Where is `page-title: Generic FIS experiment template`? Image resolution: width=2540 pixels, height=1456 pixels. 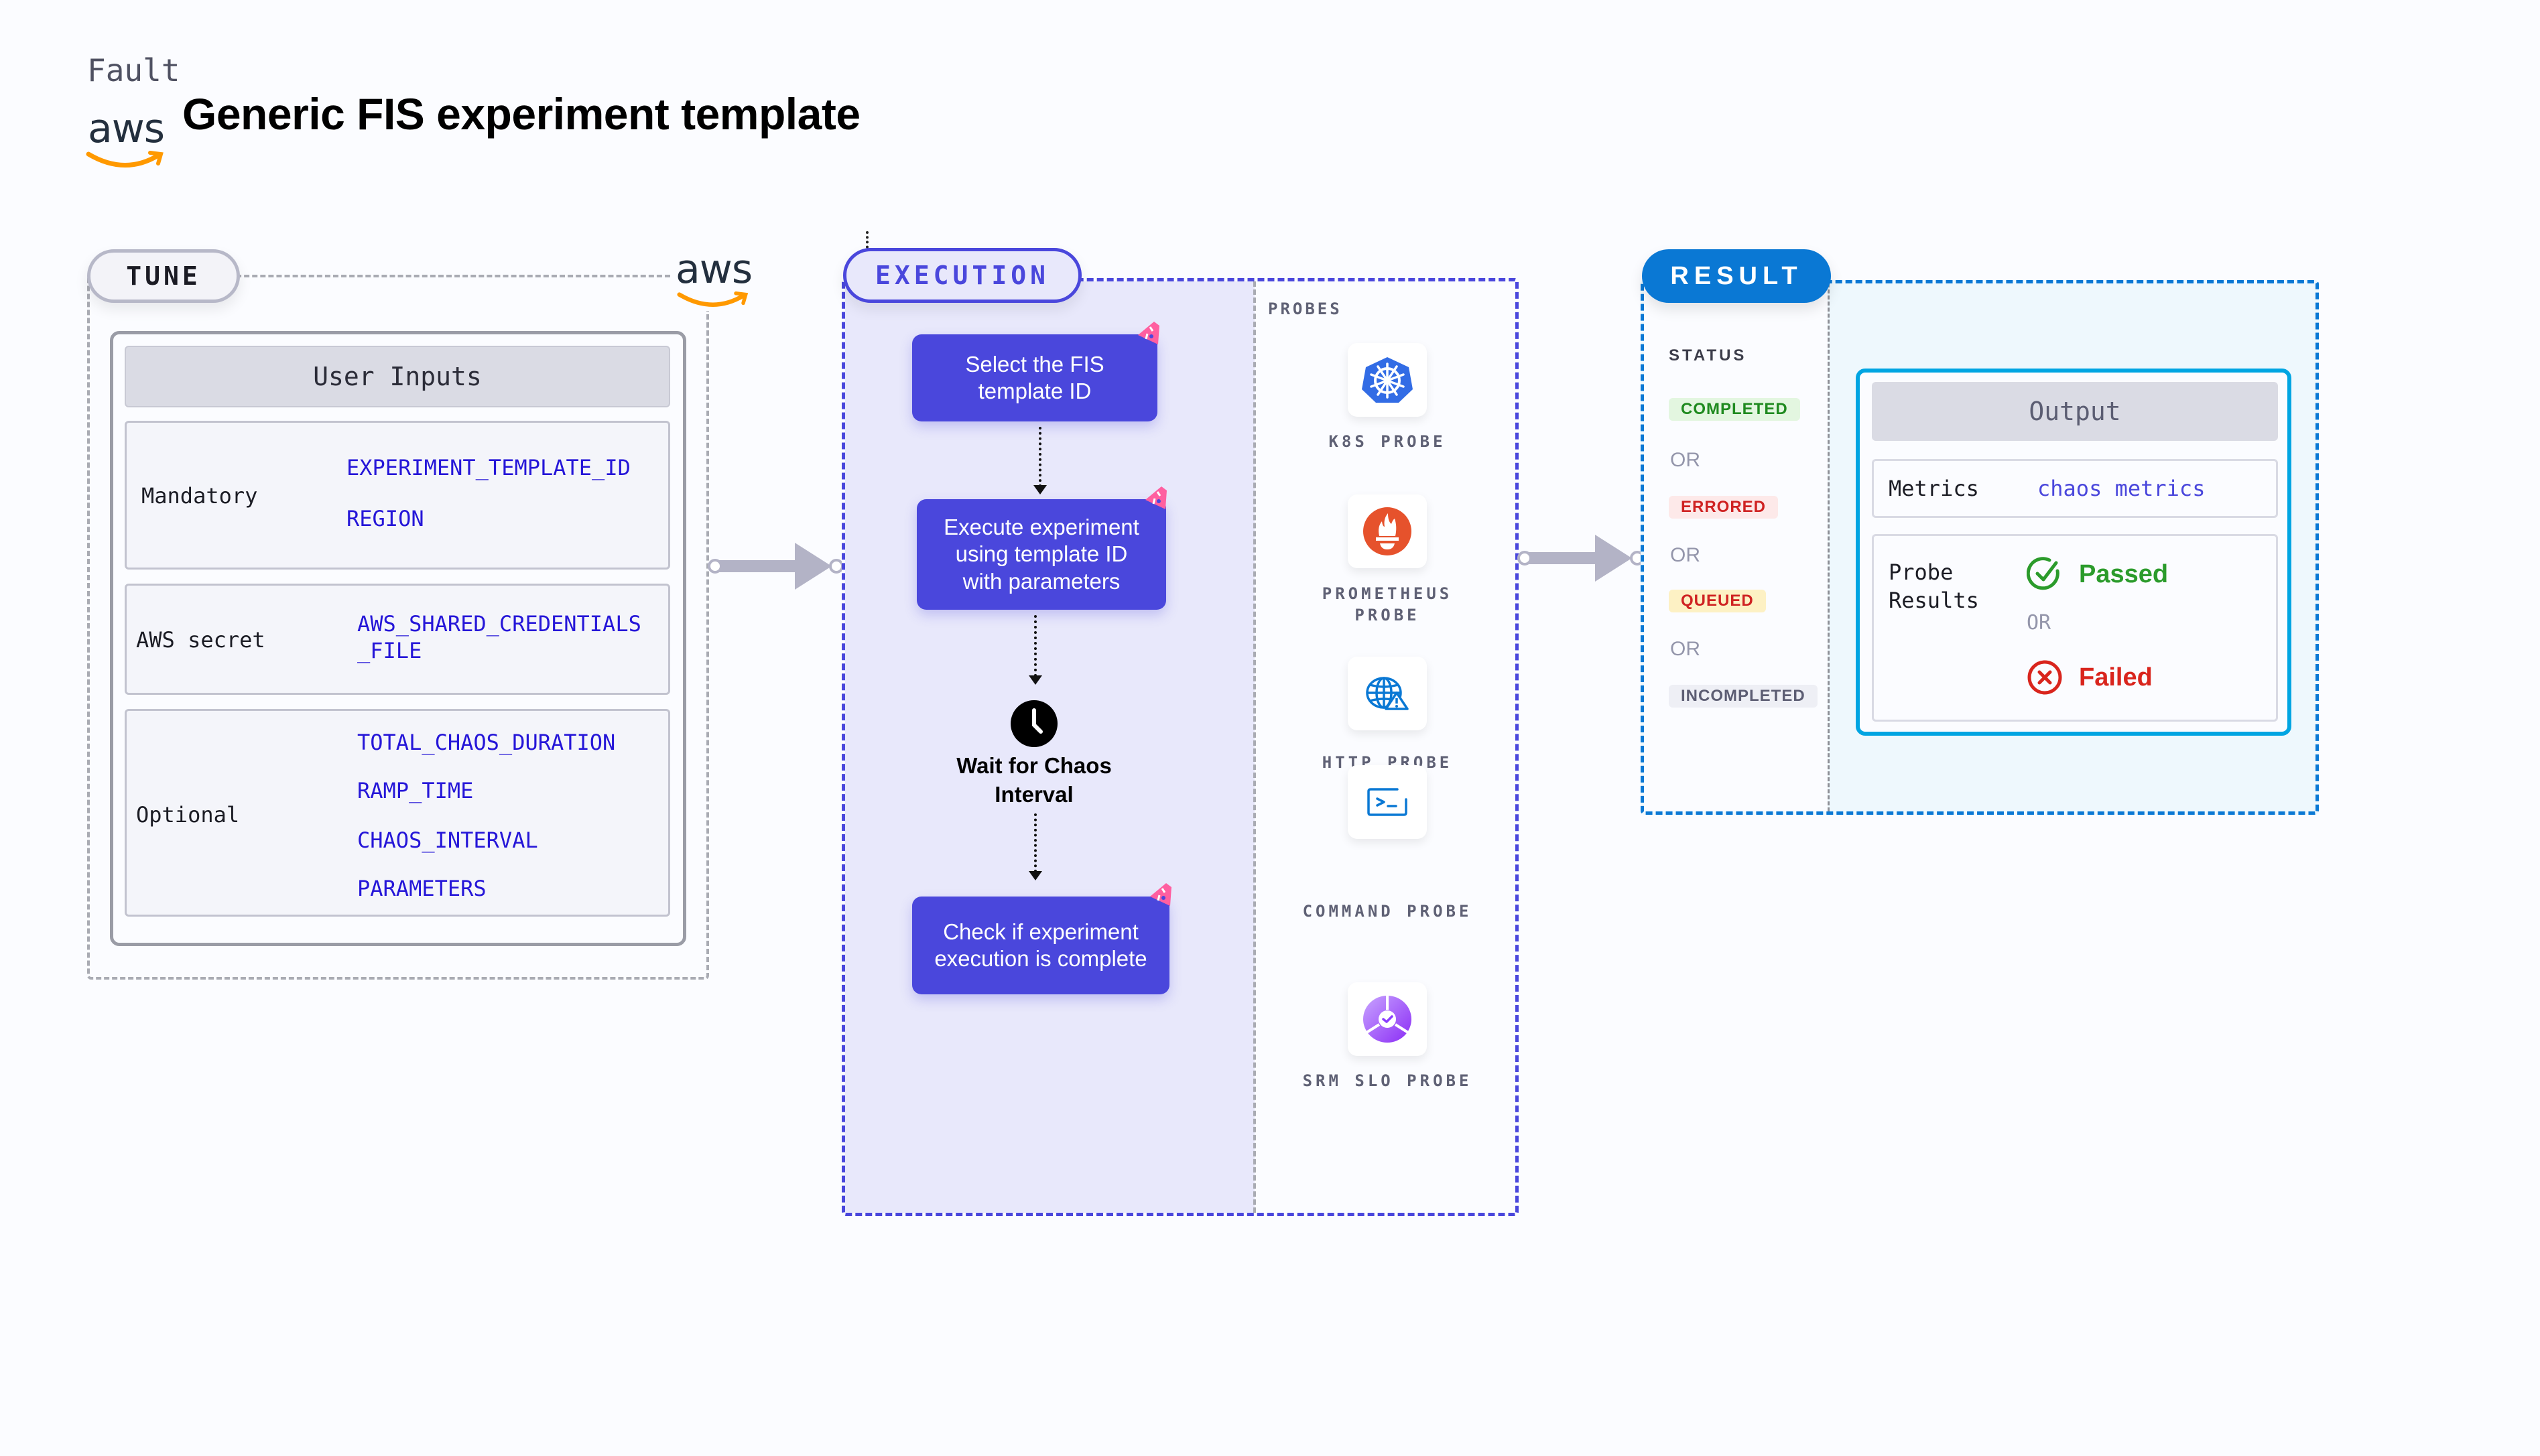
page-title: Generic FIS experiment template is located at coordinates (521, 114).